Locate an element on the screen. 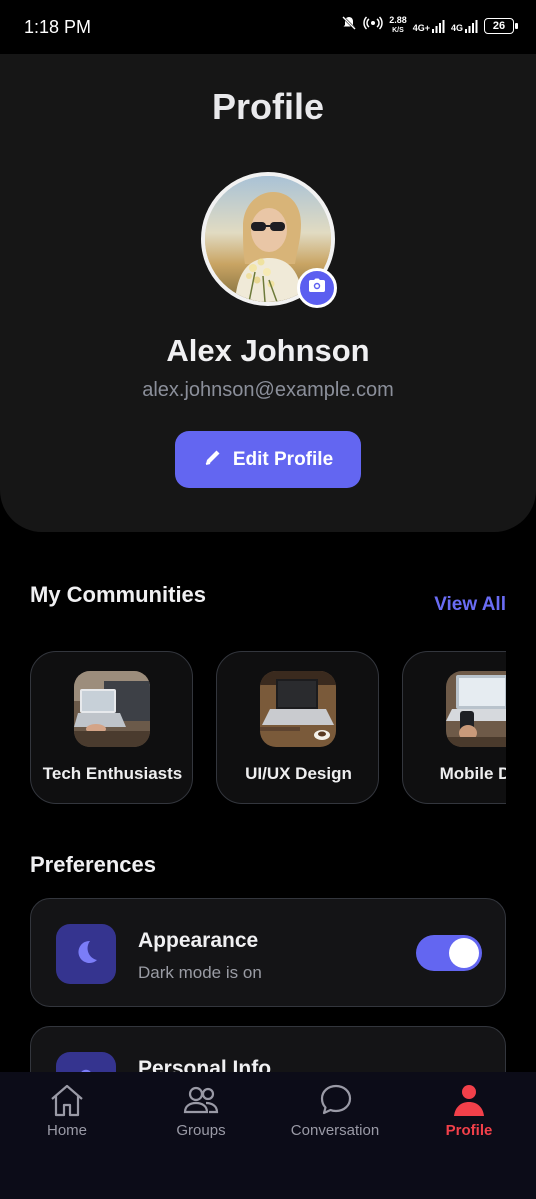 The width and height of the screenshot is (536, 1199). community-card-uiux: UI/UX Design is located at coordinates (297, 727).